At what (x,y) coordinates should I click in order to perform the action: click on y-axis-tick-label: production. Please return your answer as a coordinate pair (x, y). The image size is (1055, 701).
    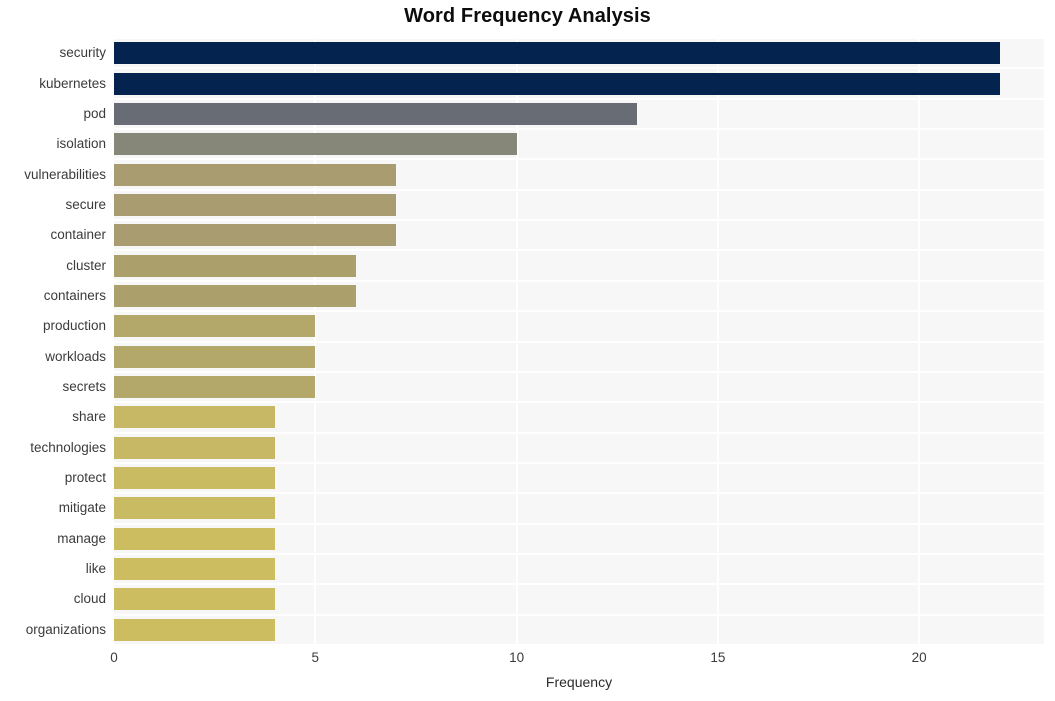
    Looking at the image, I should click on (74, 326).